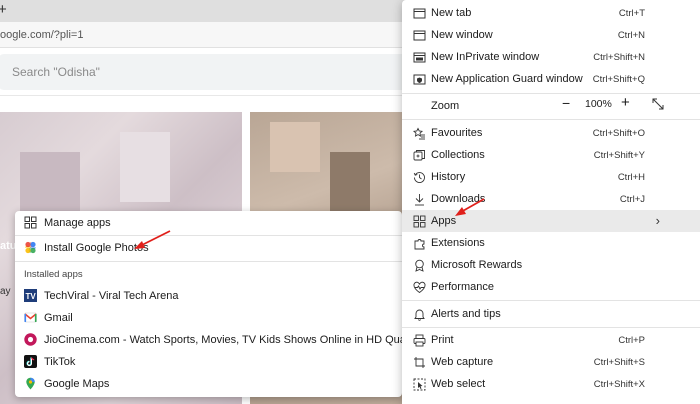 This screenshot has height=404, width=700. What do you see at coordinates (419, 155) in the screenshot?
I see `collections-icon` at bounding box center [419, 155].